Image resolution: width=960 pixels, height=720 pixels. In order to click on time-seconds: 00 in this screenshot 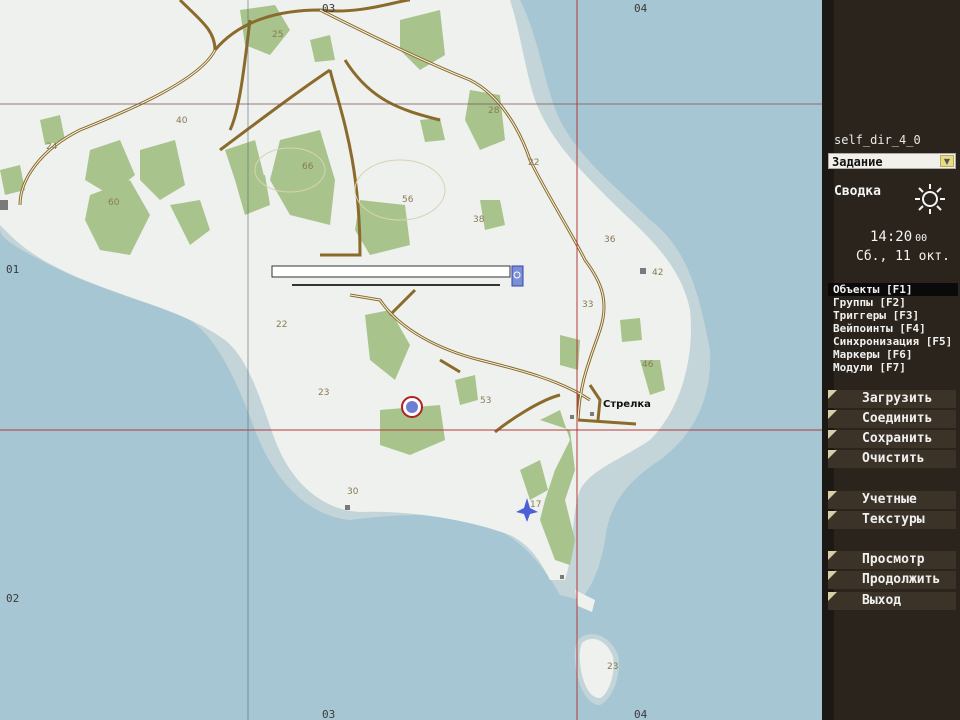, I will do `click(921, 238)`.